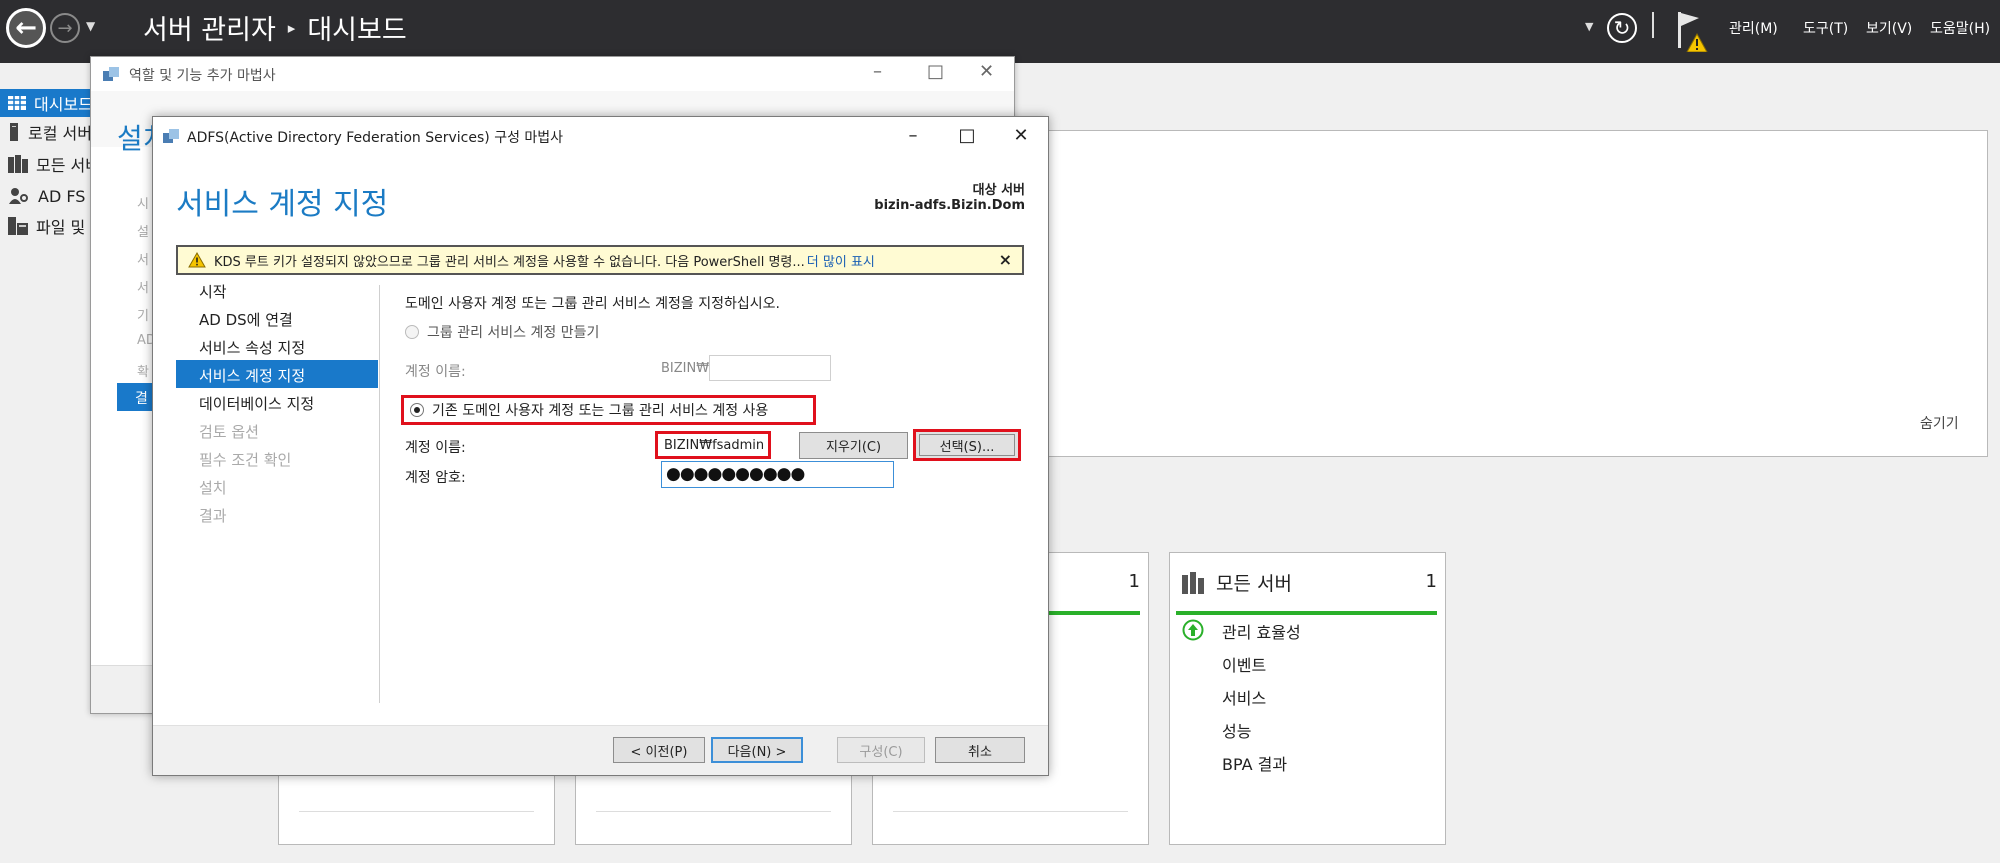 The image size is (2000, 863). Describe the element at coordinates (435, 478) in the screenshot. I see `account-password-label: 계정 암호:` at that location.